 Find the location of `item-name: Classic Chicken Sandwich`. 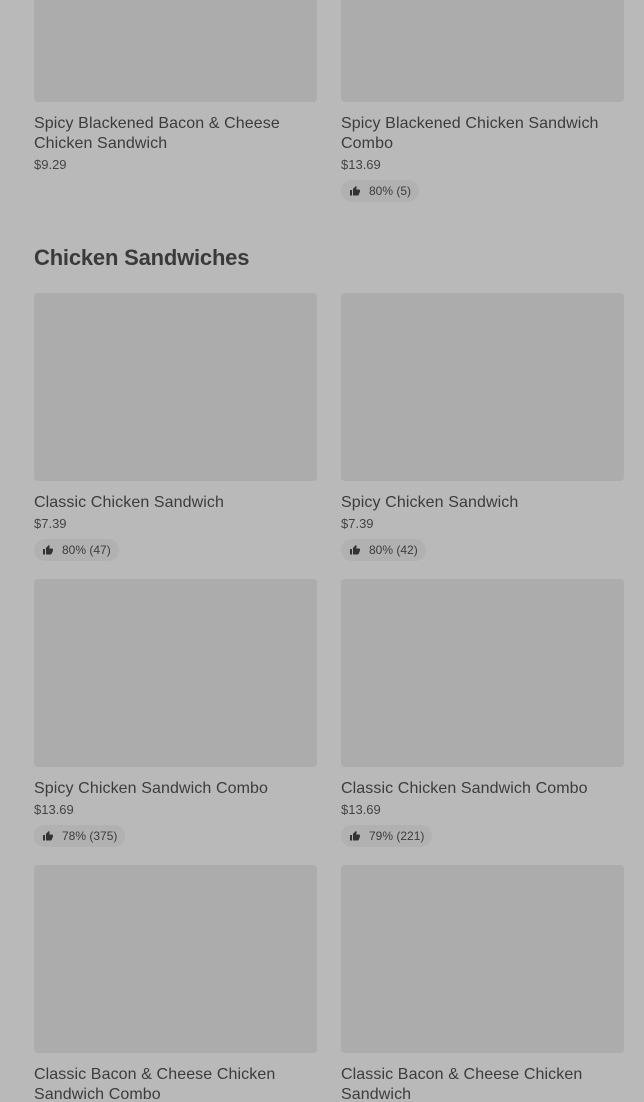

item-name: Classic Chicken Sandwich is located at coordinates (129, 502).